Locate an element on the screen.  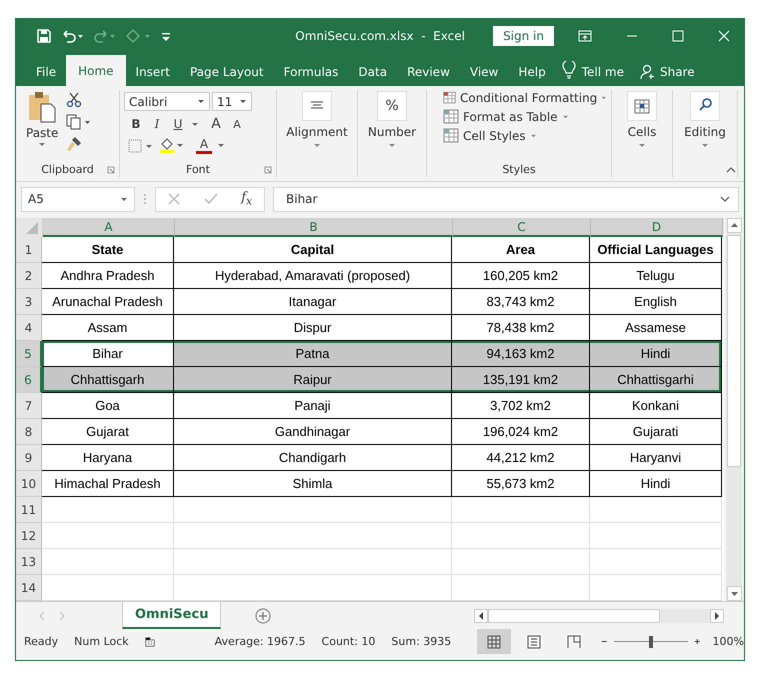
name-box: A5 is located at coordinates (78, 199).